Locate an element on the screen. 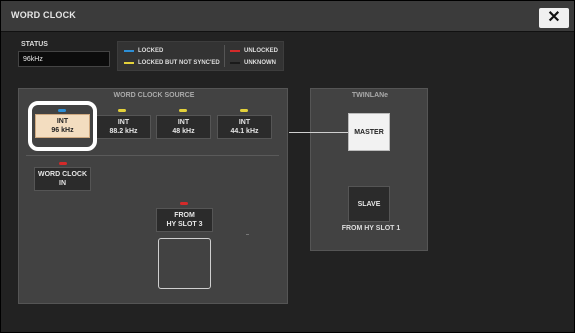 This screenshot has height=333, width=575. int-882-label: INT is located at coordinates (123, 122).